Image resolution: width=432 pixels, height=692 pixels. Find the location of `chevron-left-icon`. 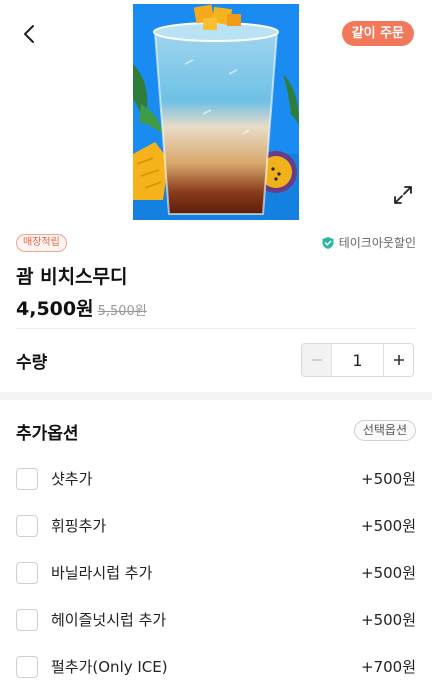

chevron-left-icon is located at coordinates (29, 34).